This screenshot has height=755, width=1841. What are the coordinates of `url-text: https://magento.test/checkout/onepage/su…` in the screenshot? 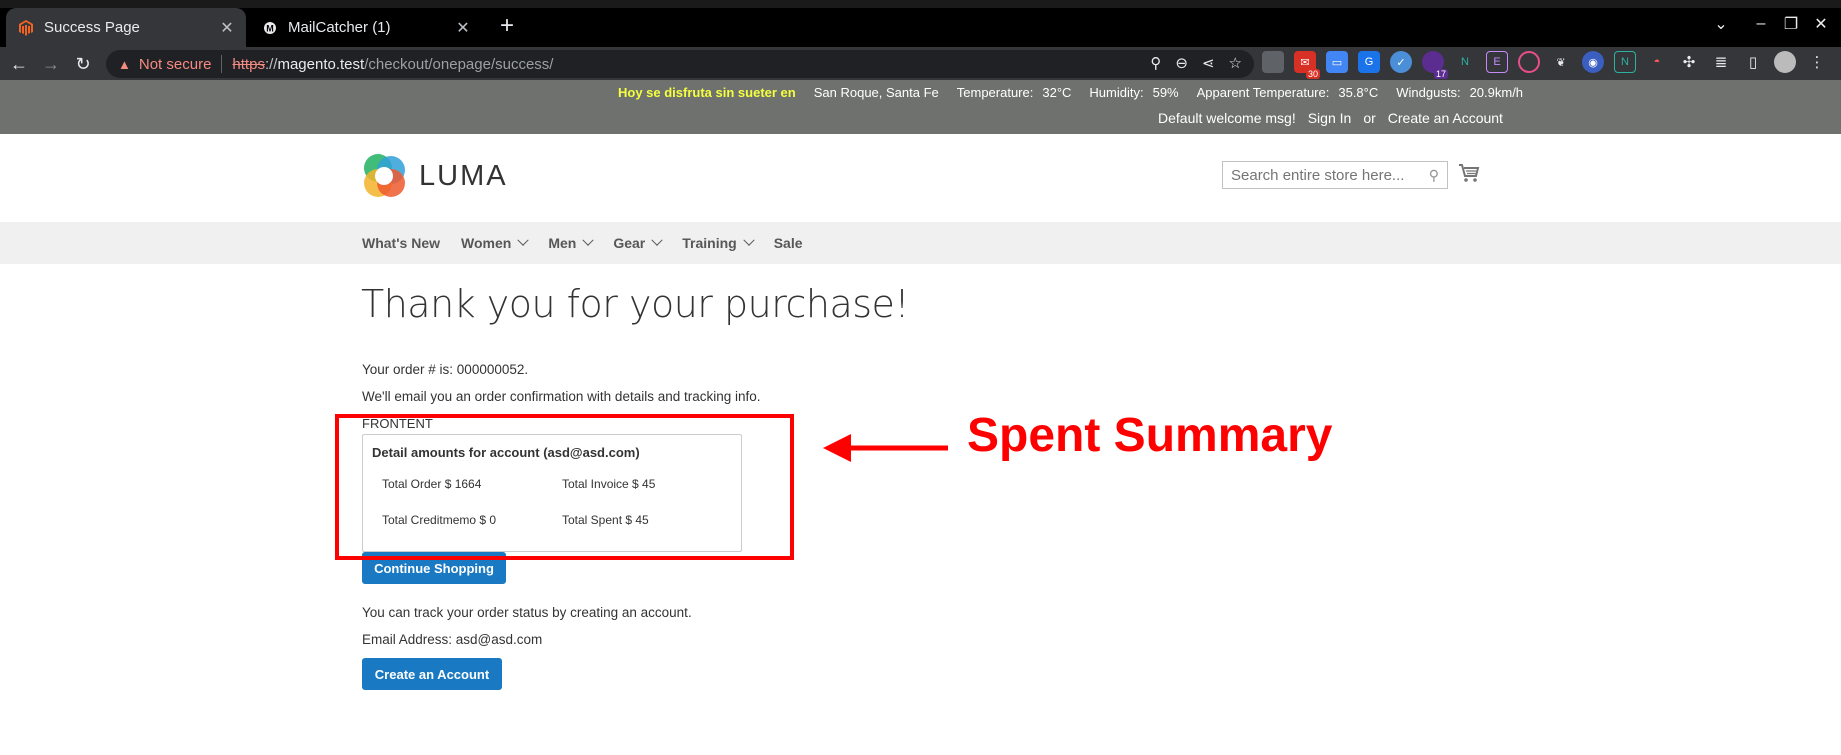 It's located at (392, 64).